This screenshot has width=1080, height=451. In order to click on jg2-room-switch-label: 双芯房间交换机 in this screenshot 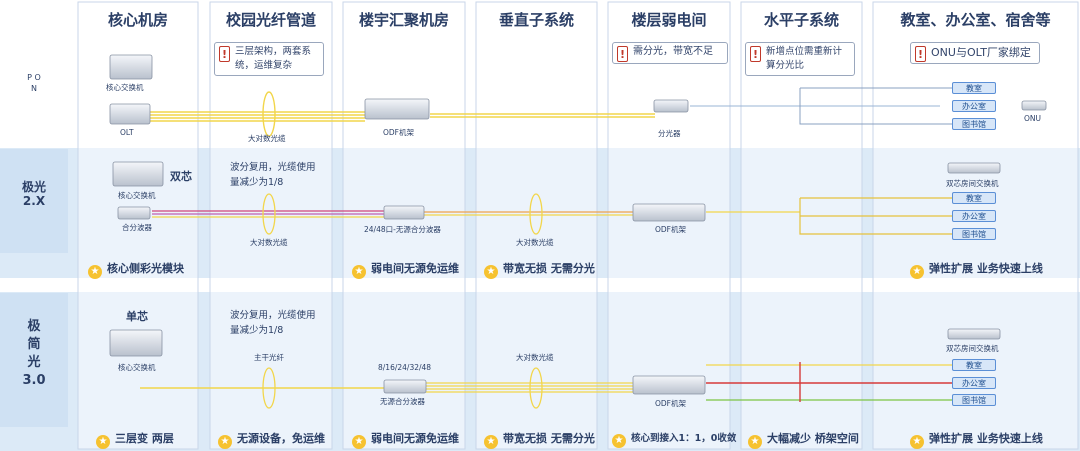, I will do `click(972, 183)`.